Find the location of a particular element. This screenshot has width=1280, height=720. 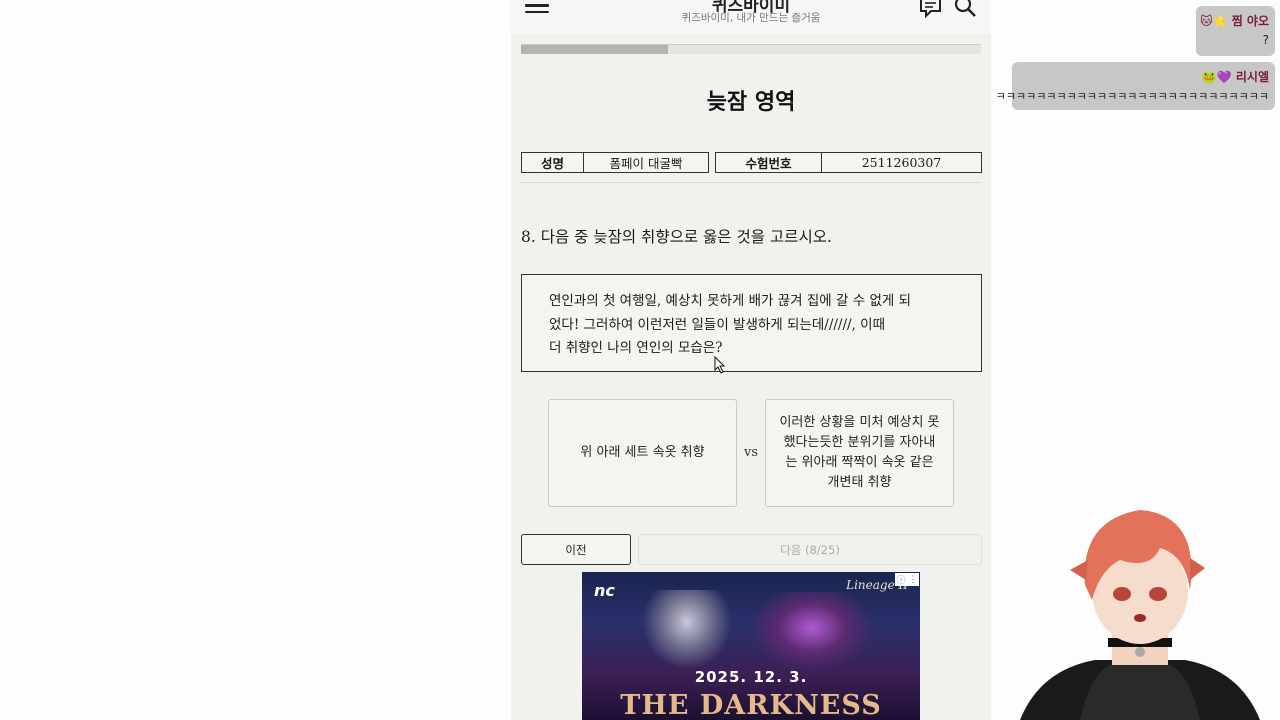

progress-bar is located at coordinates (751, 49).